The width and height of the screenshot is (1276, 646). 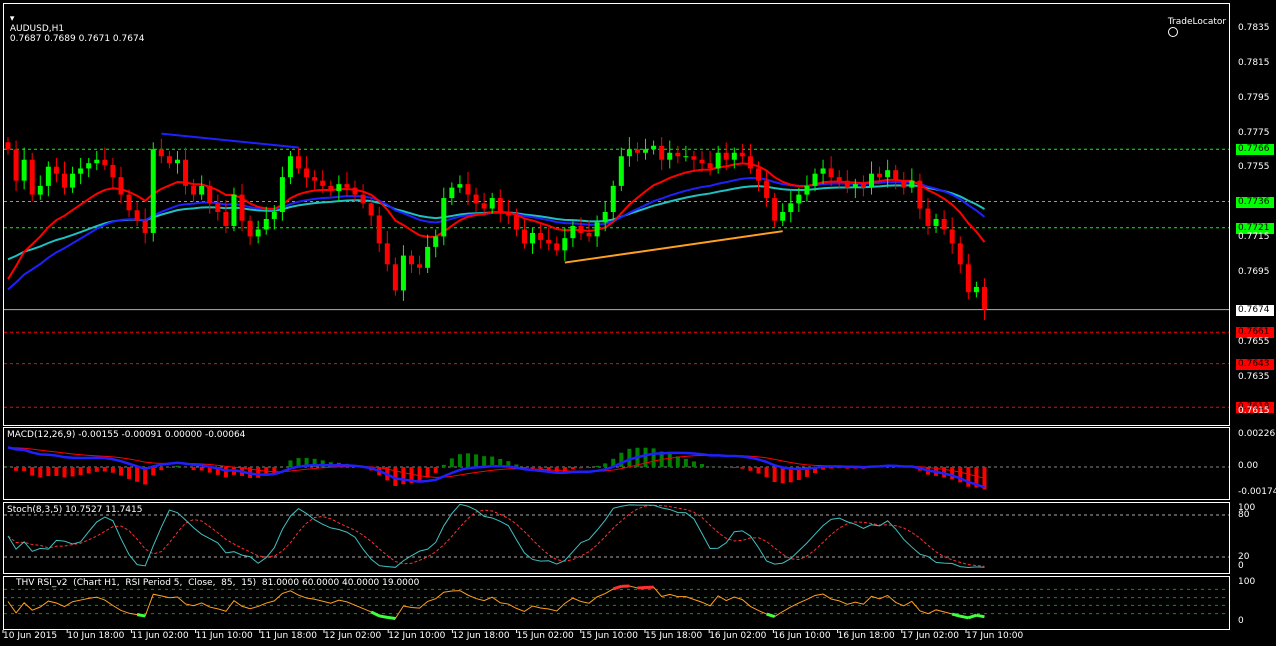 I want to click on time-tick: 12 Jun 10:00, so click(x=417, y=636).